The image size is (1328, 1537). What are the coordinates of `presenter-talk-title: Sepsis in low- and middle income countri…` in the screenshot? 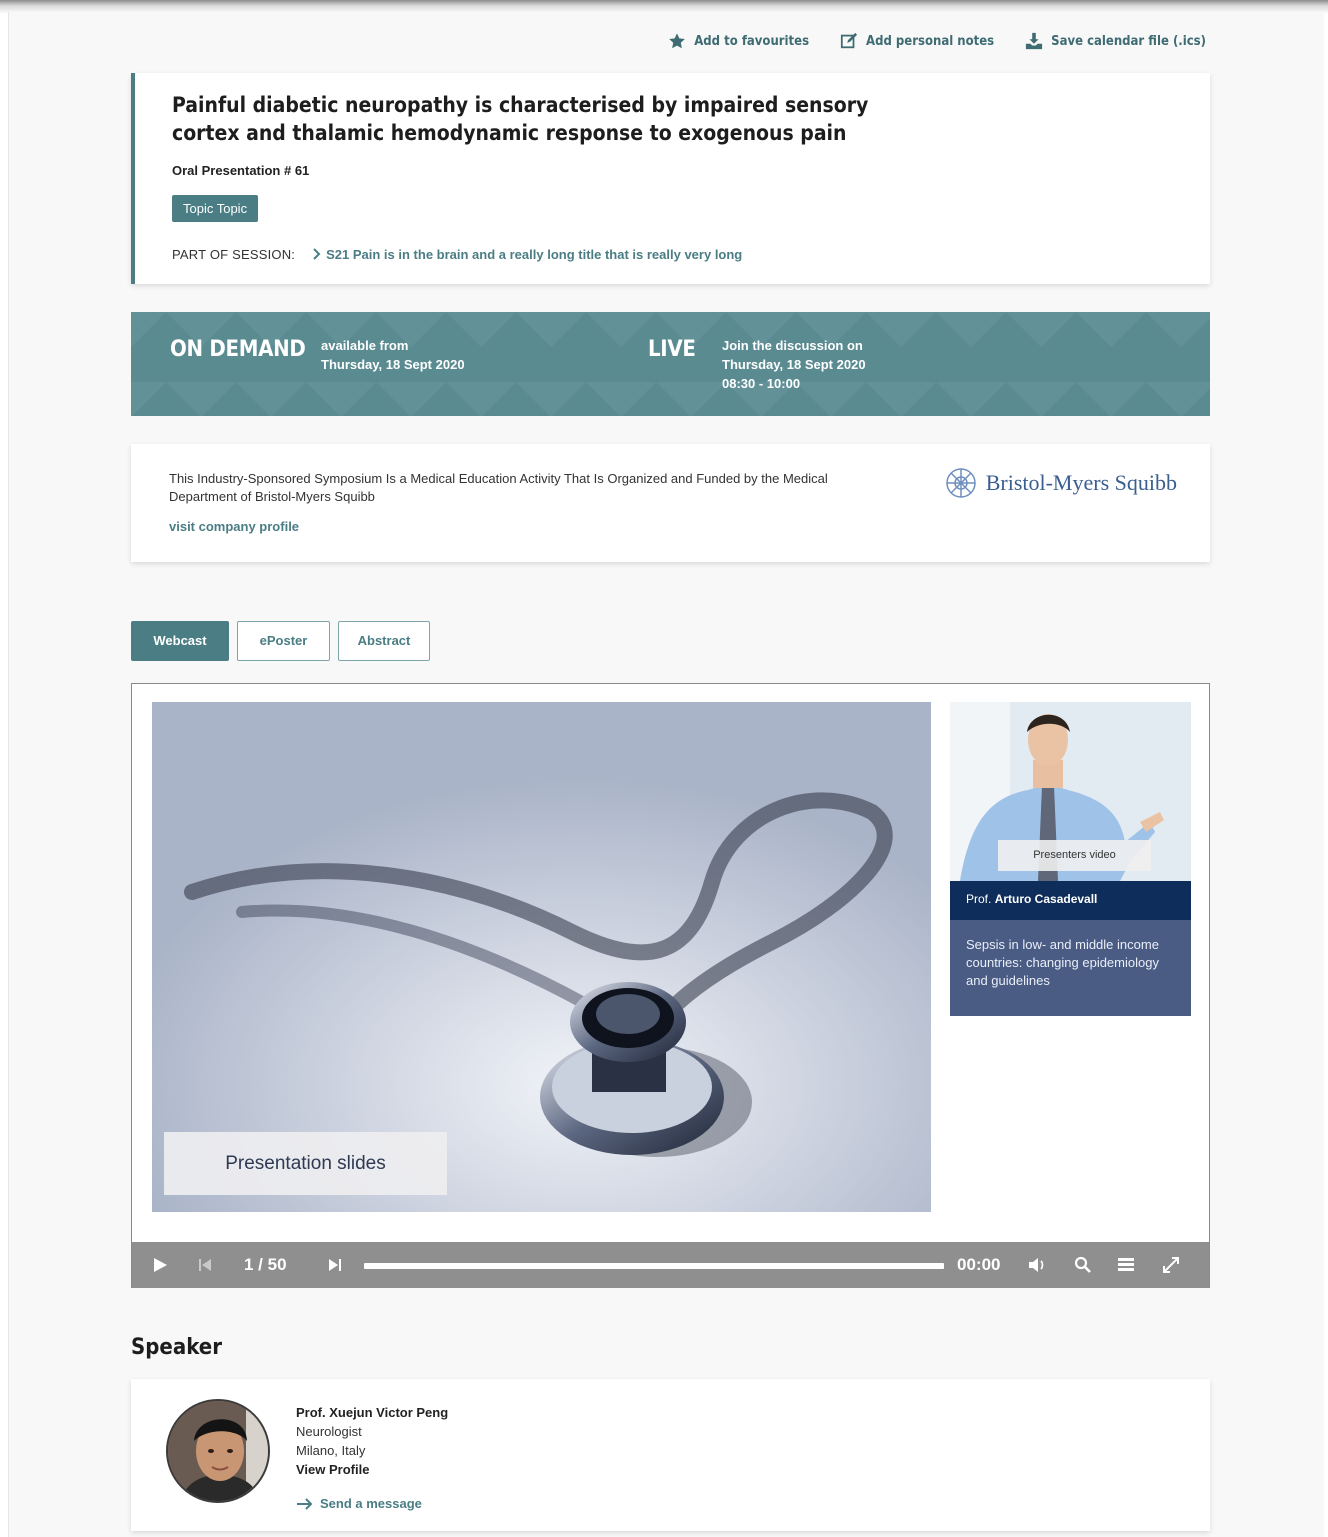 It's located at (1070, 968).